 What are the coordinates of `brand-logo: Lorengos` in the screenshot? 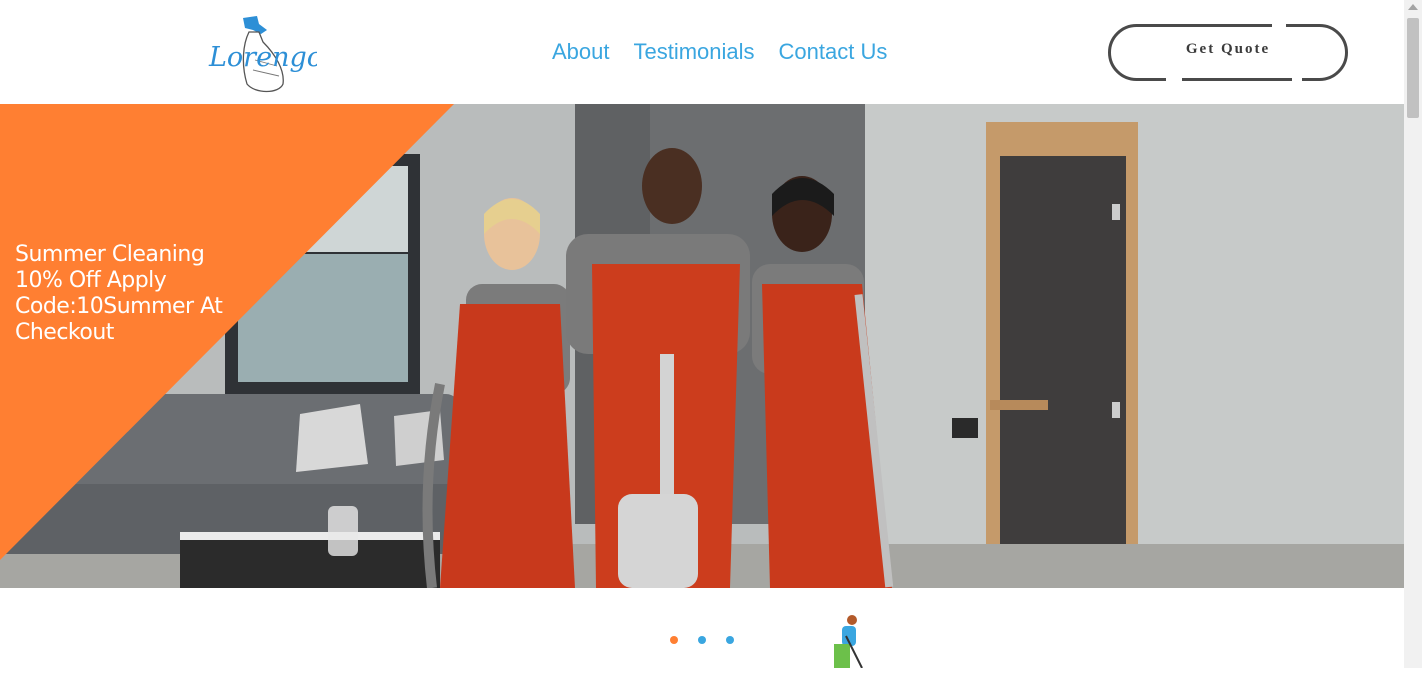 It's located at (261, 54).